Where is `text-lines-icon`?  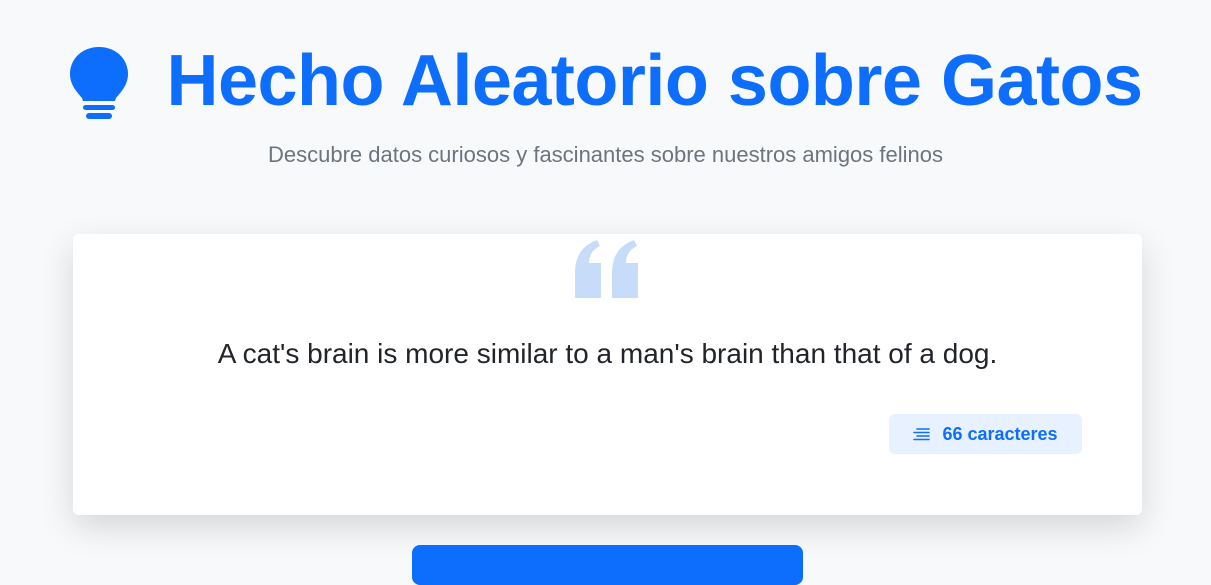
text-lines-icon is located at coordinates (922, 433).